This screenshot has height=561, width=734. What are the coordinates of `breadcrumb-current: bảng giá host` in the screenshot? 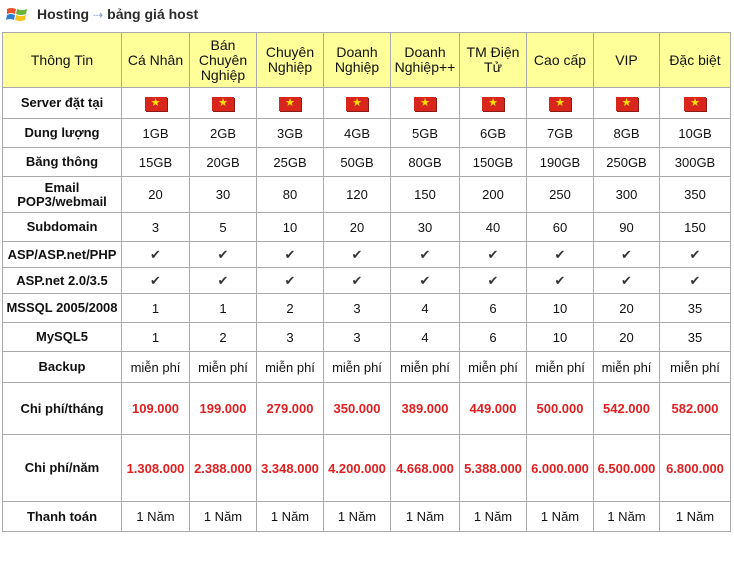 It's located at (153, 14).